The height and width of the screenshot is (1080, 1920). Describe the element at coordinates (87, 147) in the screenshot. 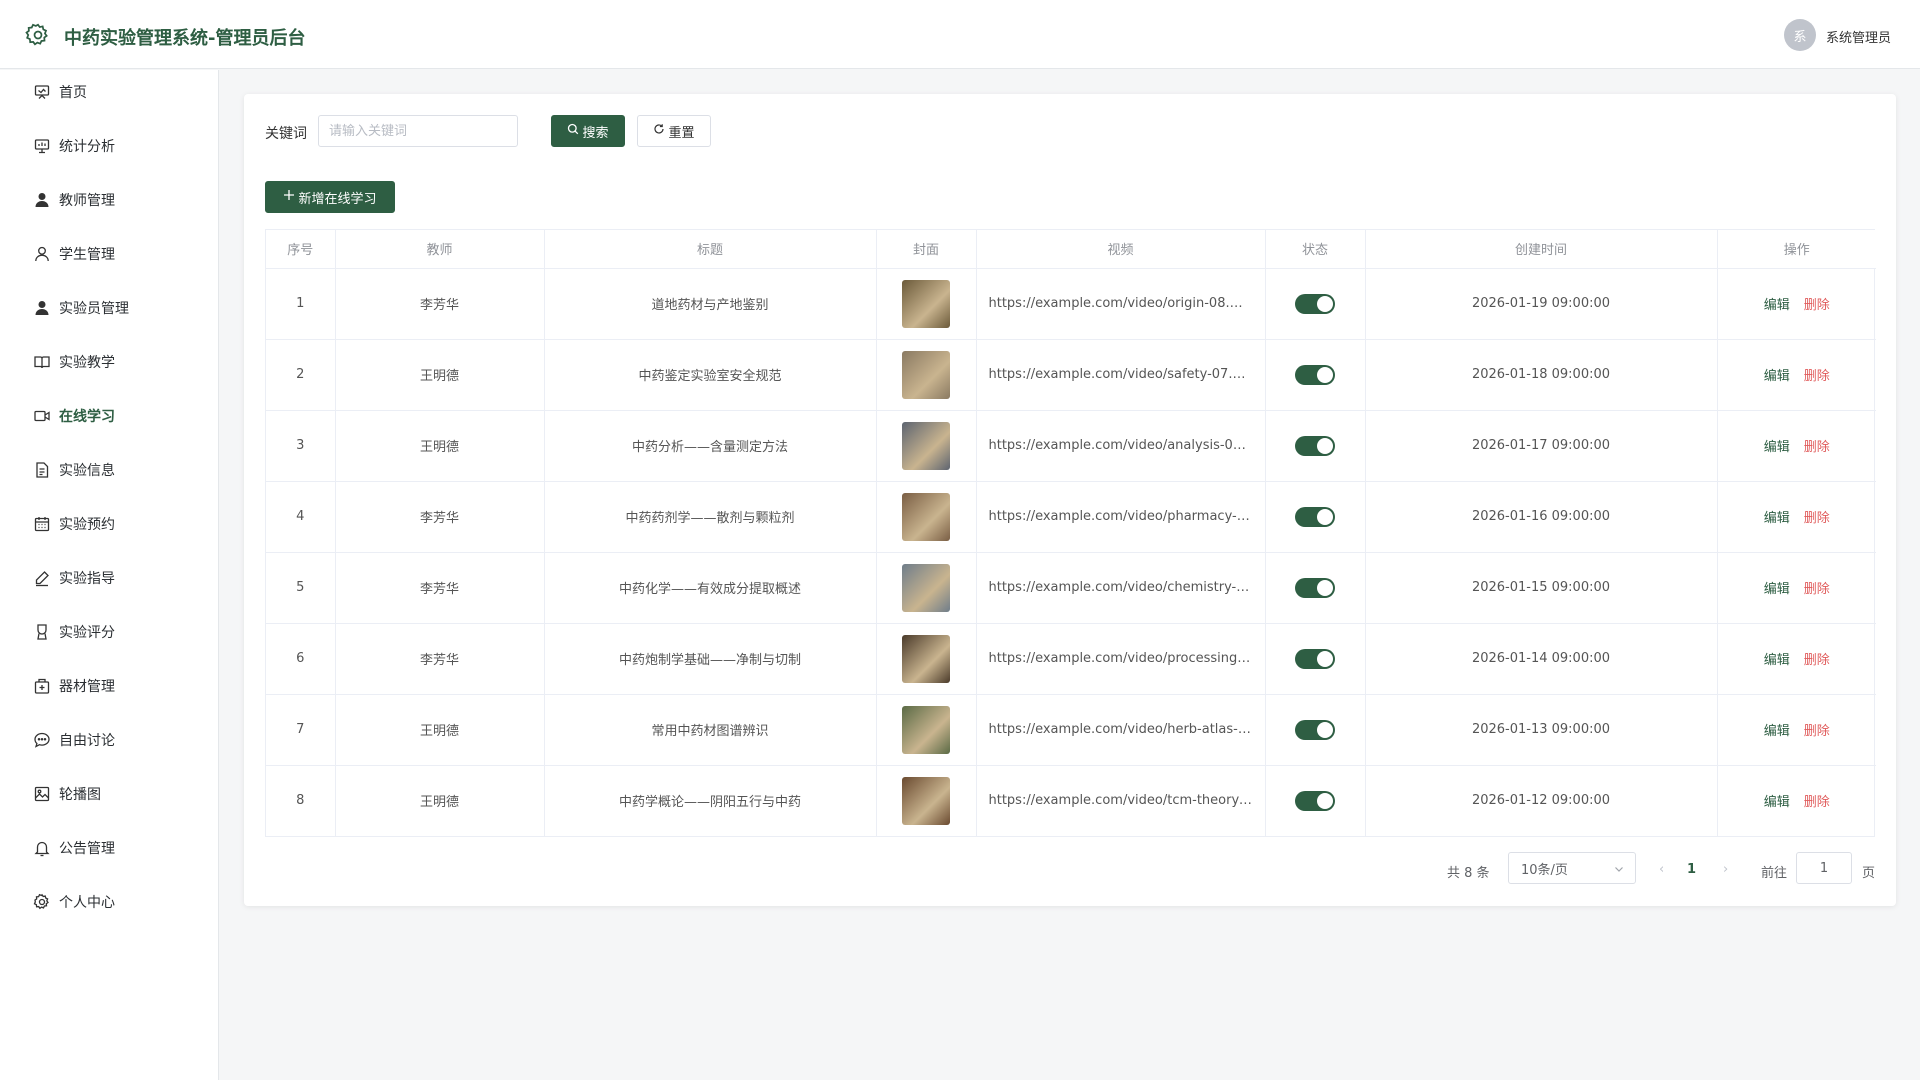

I see `sidebar-item-label: 统计分析` at that location.